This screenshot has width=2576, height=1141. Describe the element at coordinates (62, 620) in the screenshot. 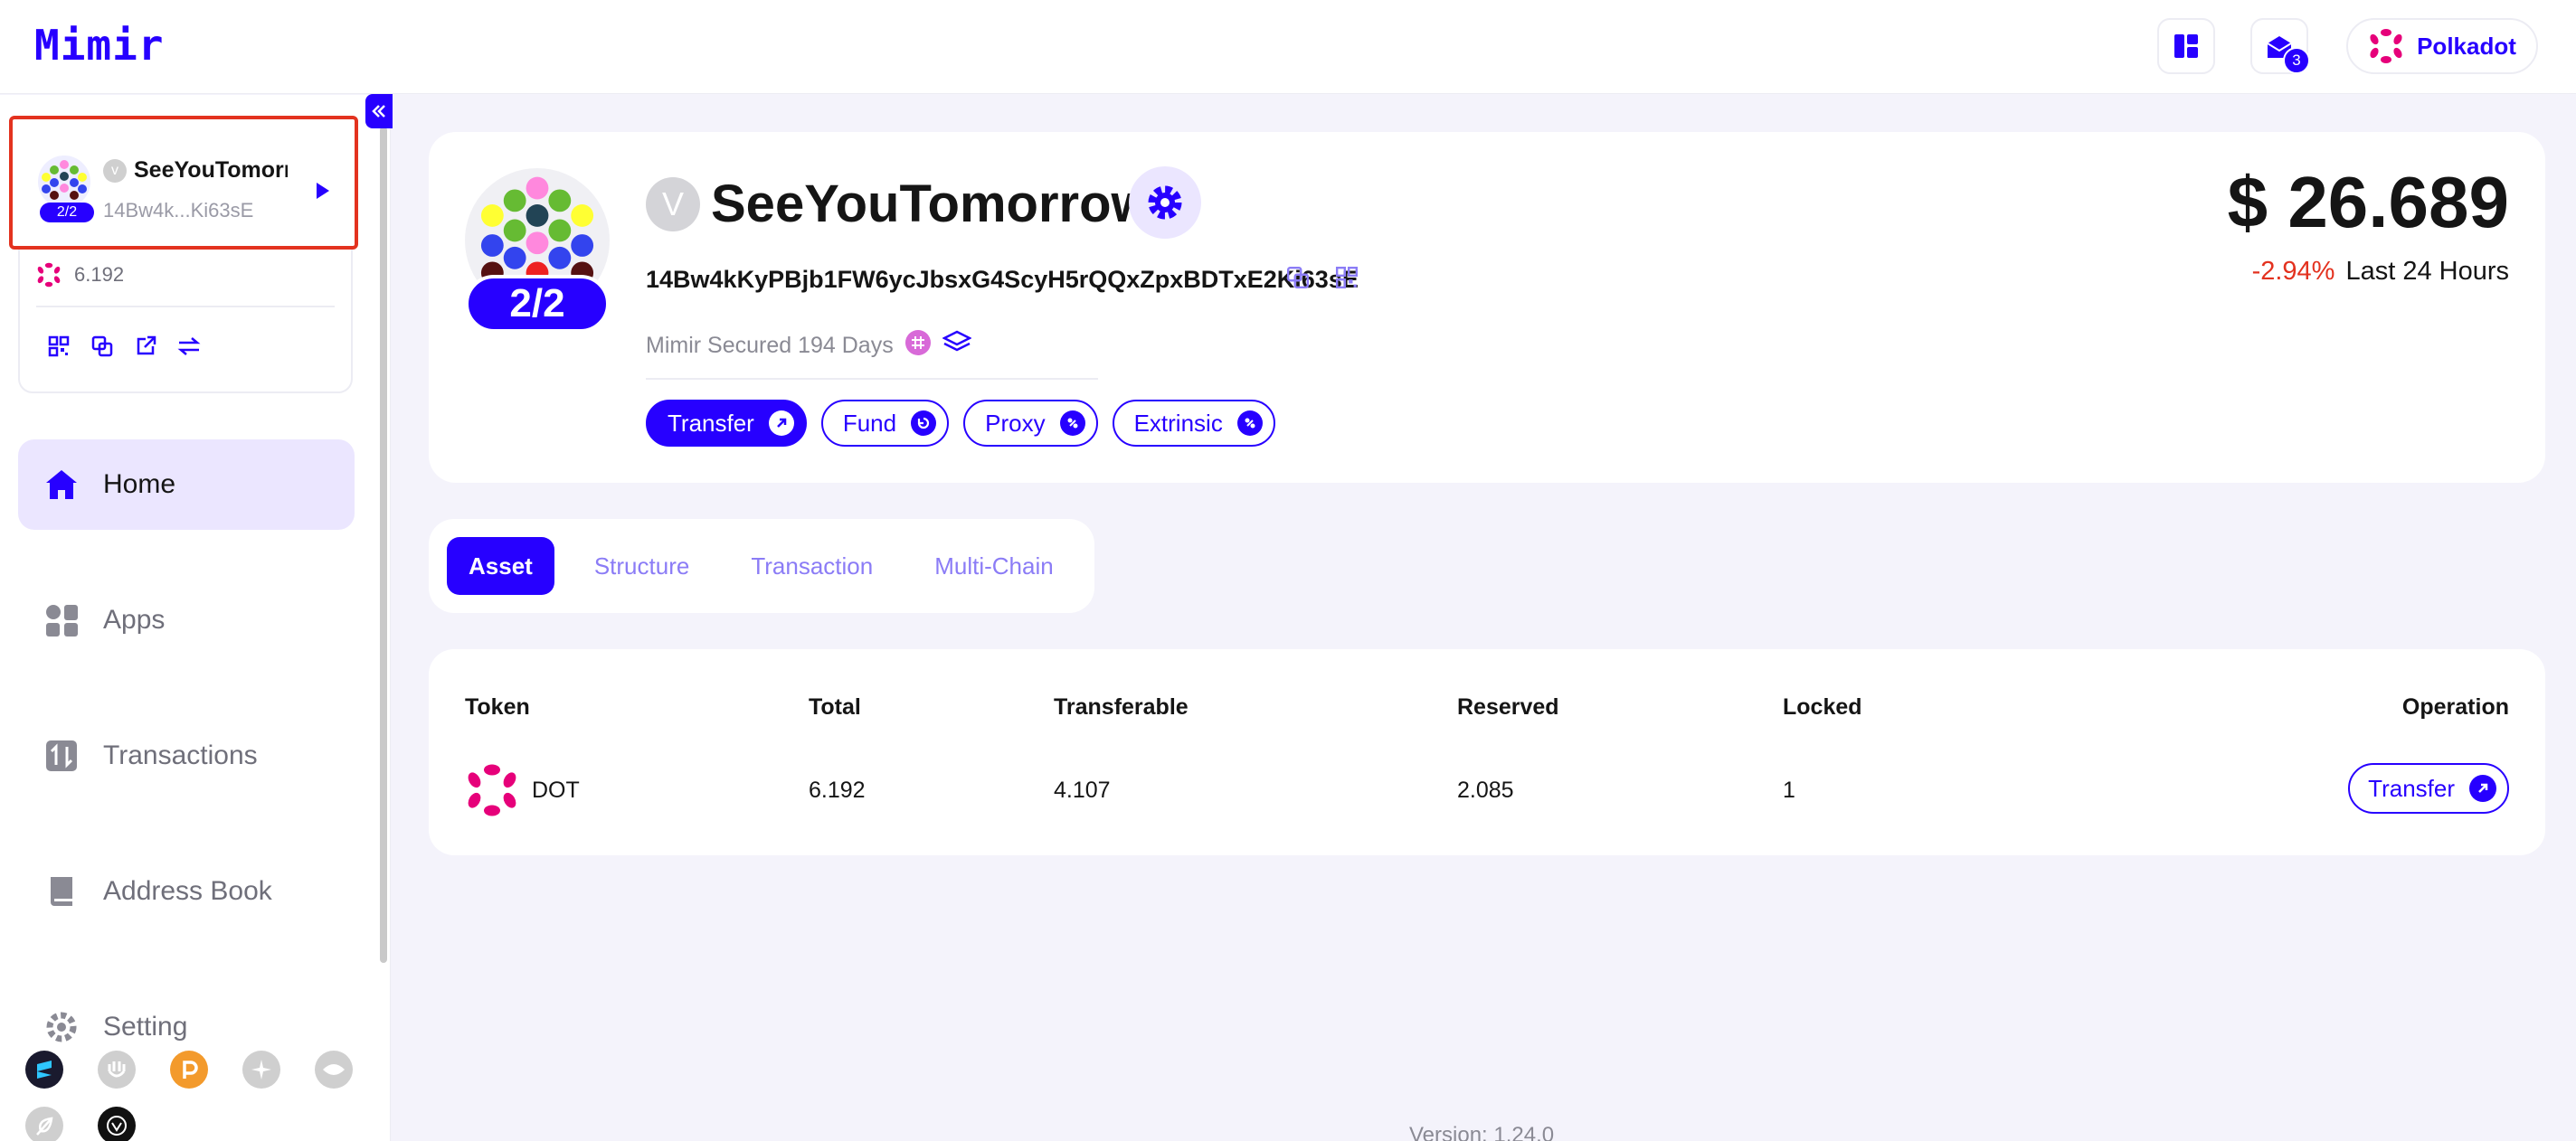

I see `apps-icon` at that location.